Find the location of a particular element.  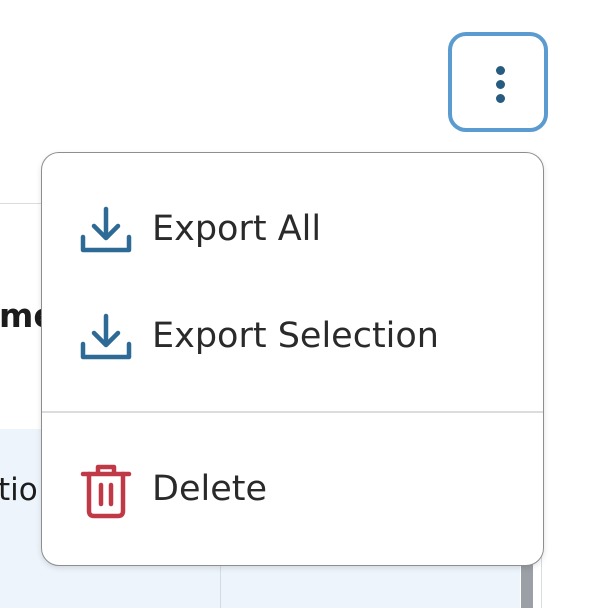

menu-item-export-all: Export All is located at coordinates (292, 229).